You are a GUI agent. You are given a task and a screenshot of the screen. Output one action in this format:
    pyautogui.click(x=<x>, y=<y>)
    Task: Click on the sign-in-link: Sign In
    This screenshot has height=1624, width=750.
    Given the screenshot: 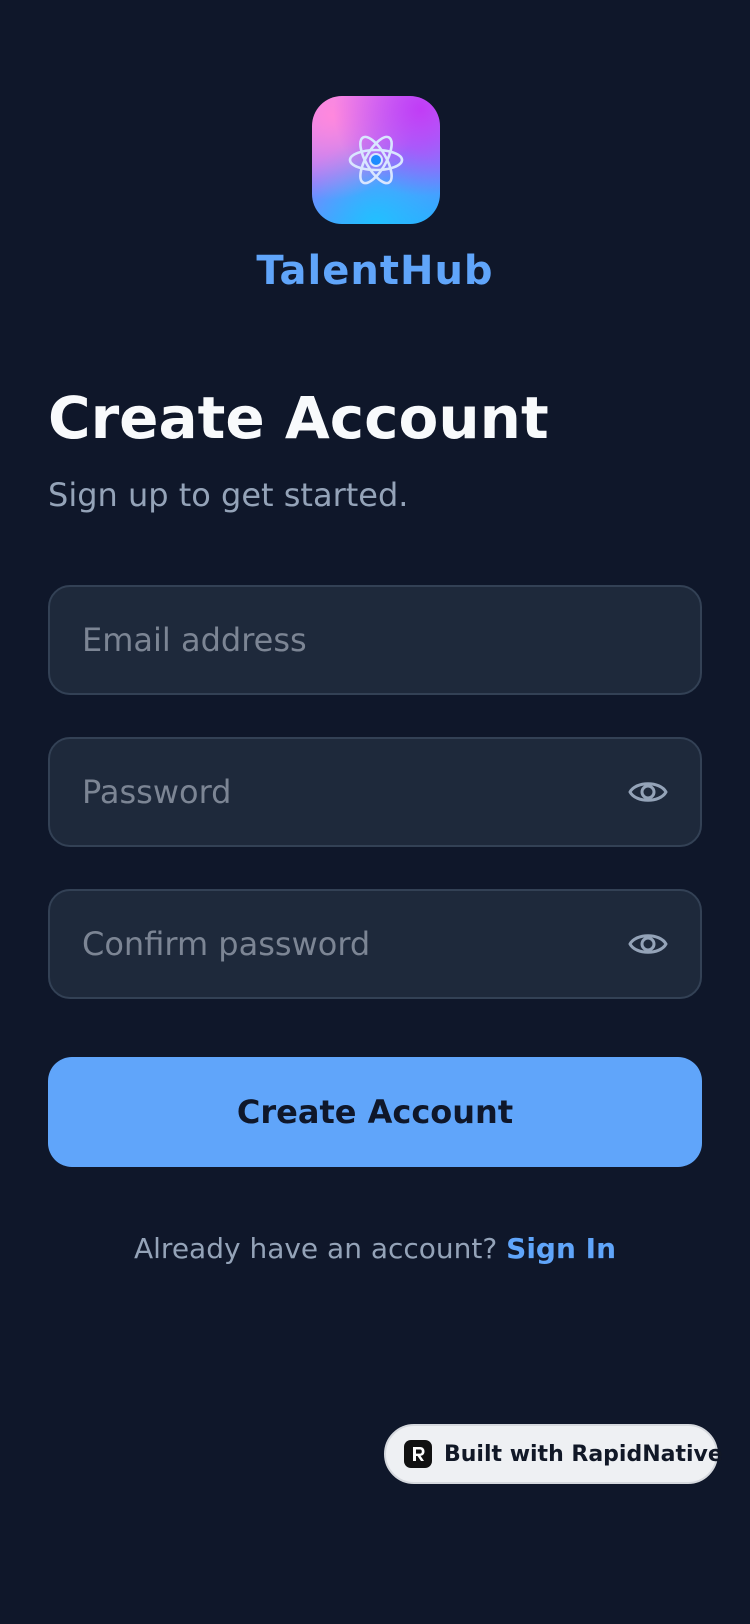 What is the action you would take?
    pyautogui.click(x=561, y=1248)
    